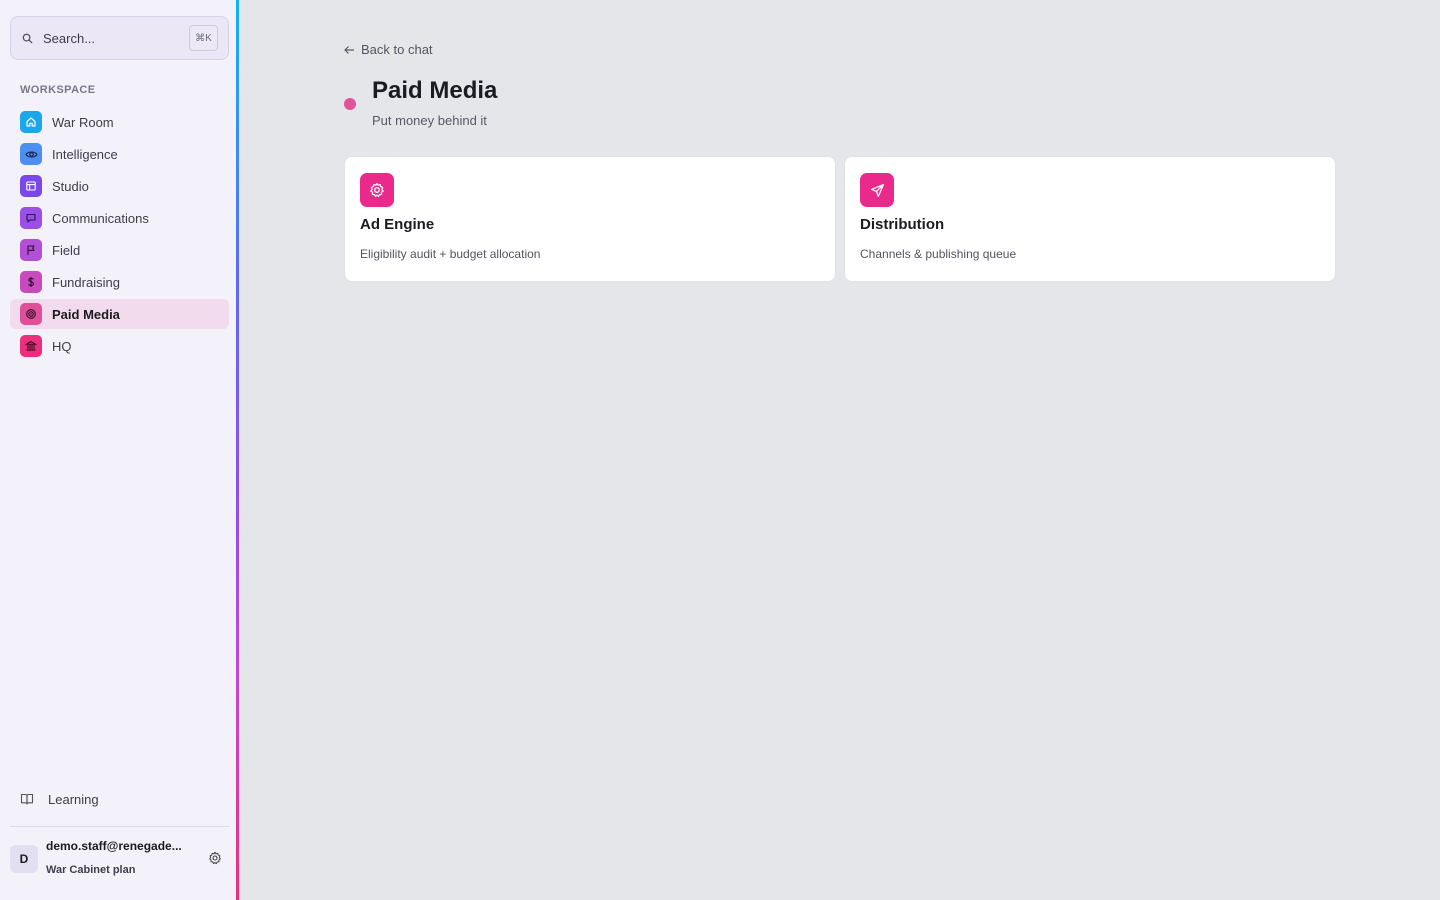  I want to click on sidebar-item-studio: Studio, so click(119, 186).